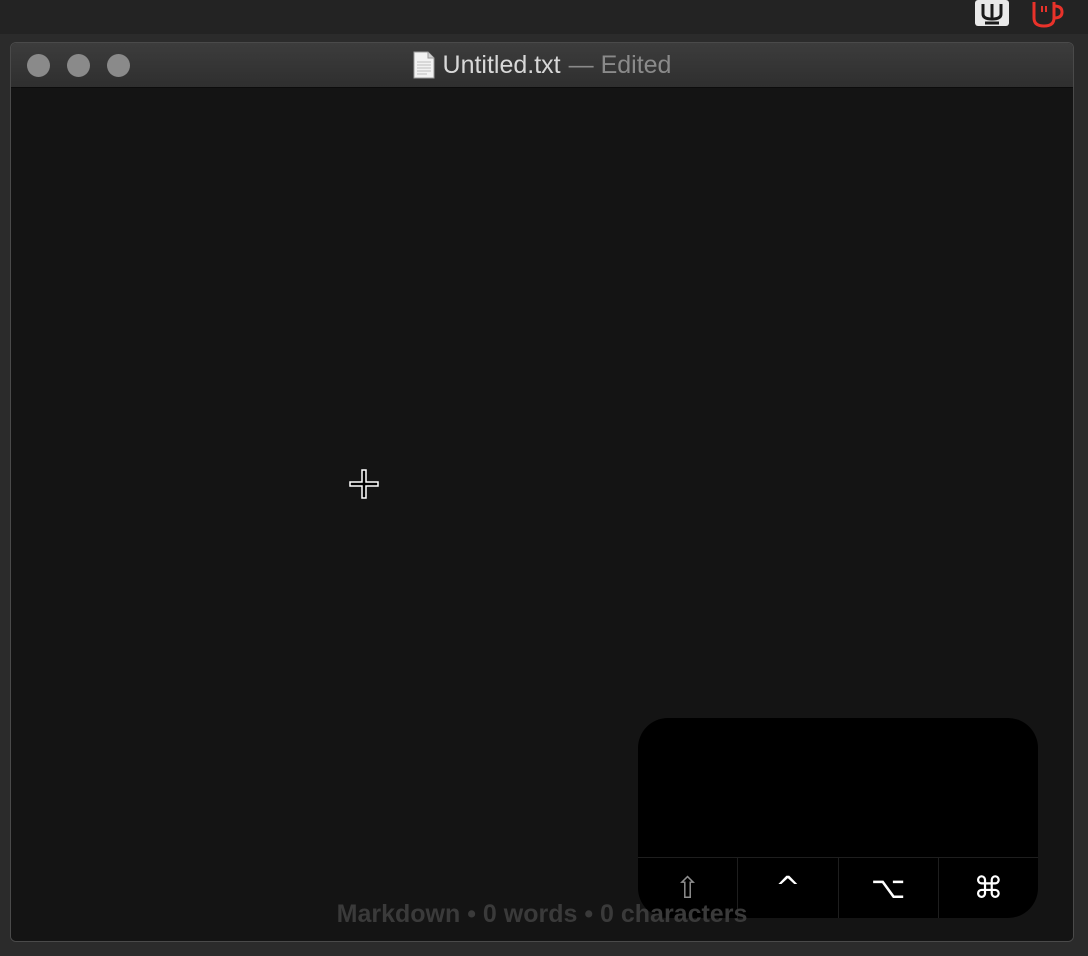 The height and width of the screenshot is (956, 1088). What do you see at coordinates (838, 818) in the screenshot?
I see `modifier-keys-overlay: ⇧ ^ ⌥ ⌘` at bounding box center [838, 818].